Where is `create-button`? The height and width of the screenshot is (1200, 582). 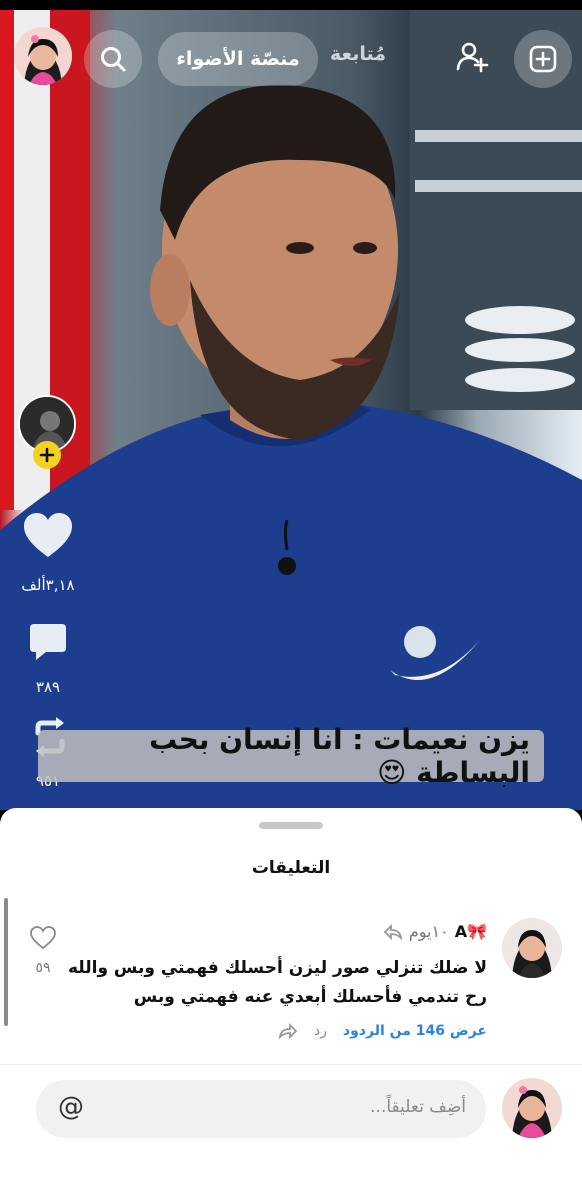
create-button is located at coordinates (543, 59).